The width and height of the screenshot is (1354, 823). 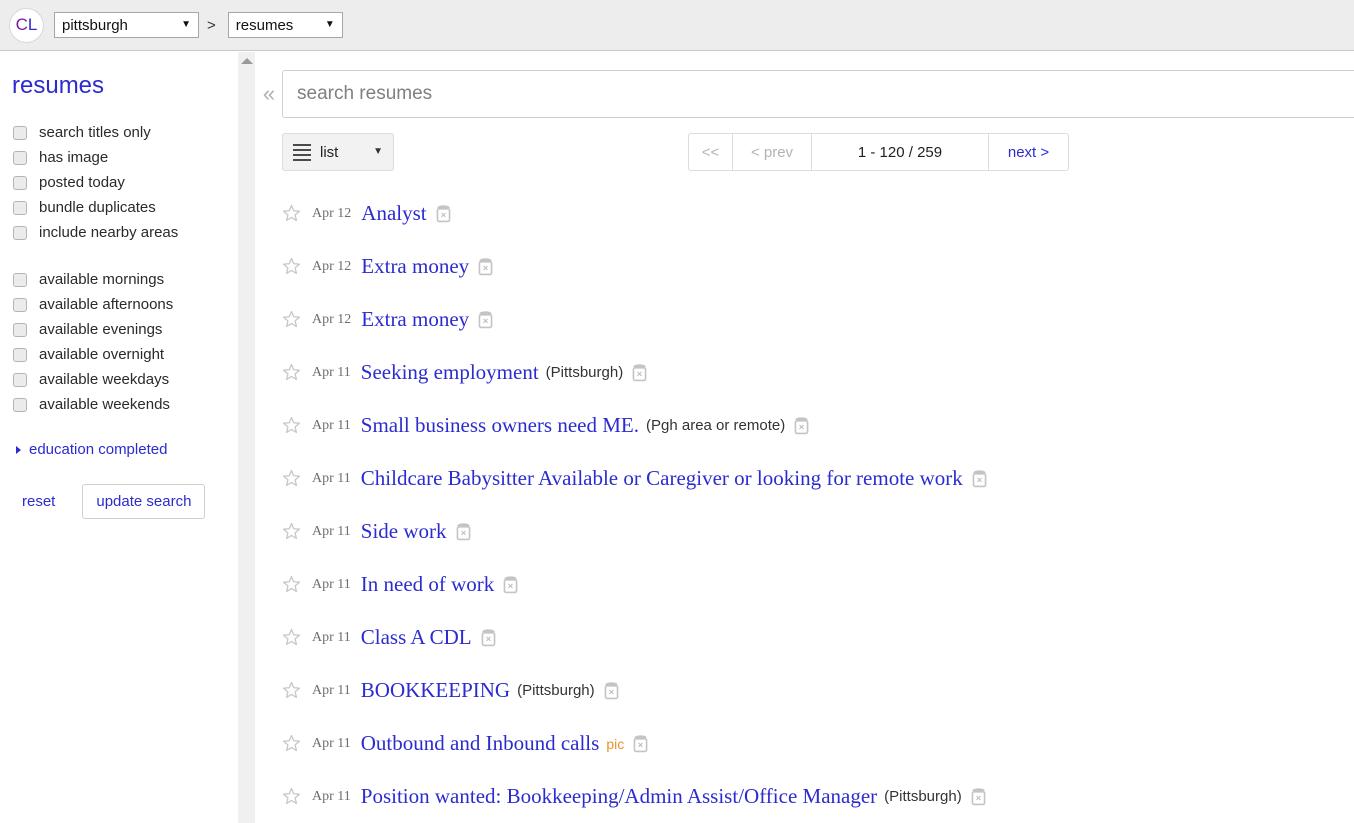 I want to click on area-select: pittsburgh ▼, so click(x=126, y=25).